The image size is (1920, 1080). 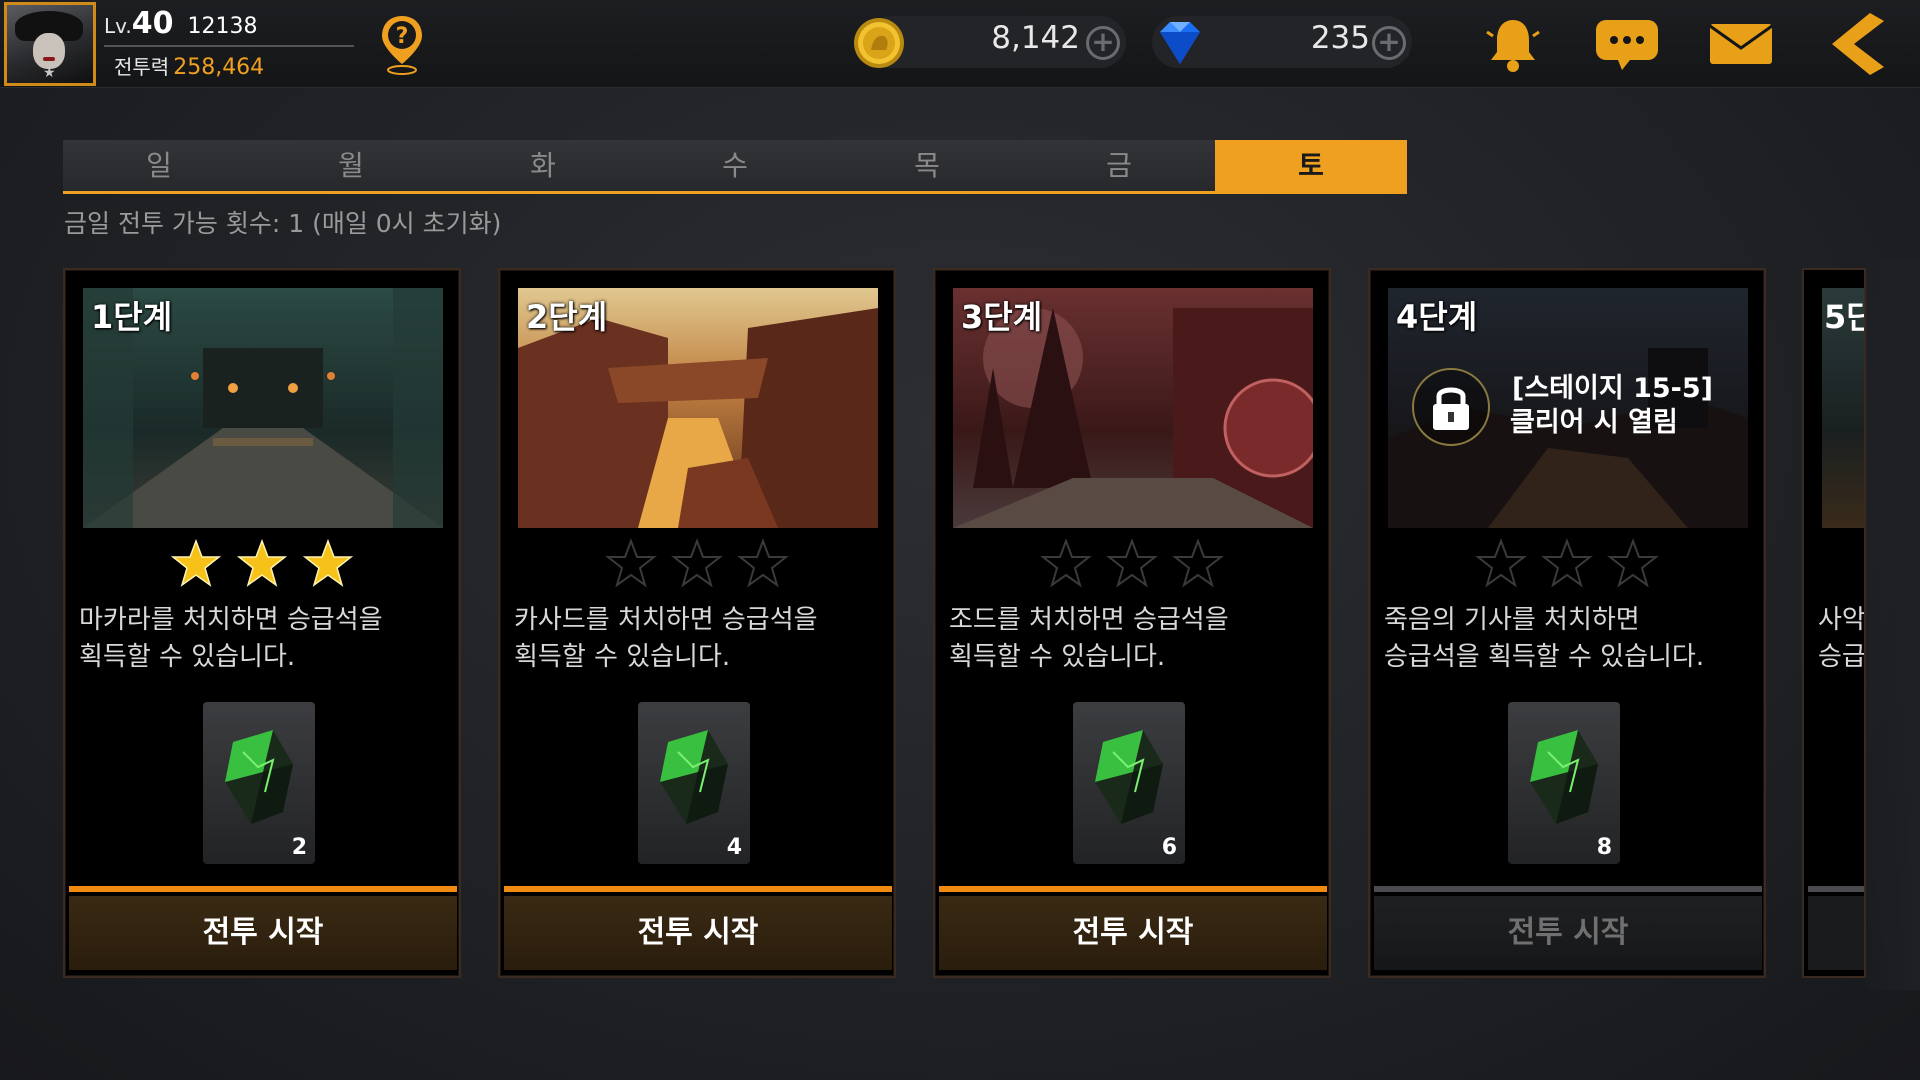 I want to click on day-tabs: 일 월 화 수 목 금 토, so click(x=735, y=167).